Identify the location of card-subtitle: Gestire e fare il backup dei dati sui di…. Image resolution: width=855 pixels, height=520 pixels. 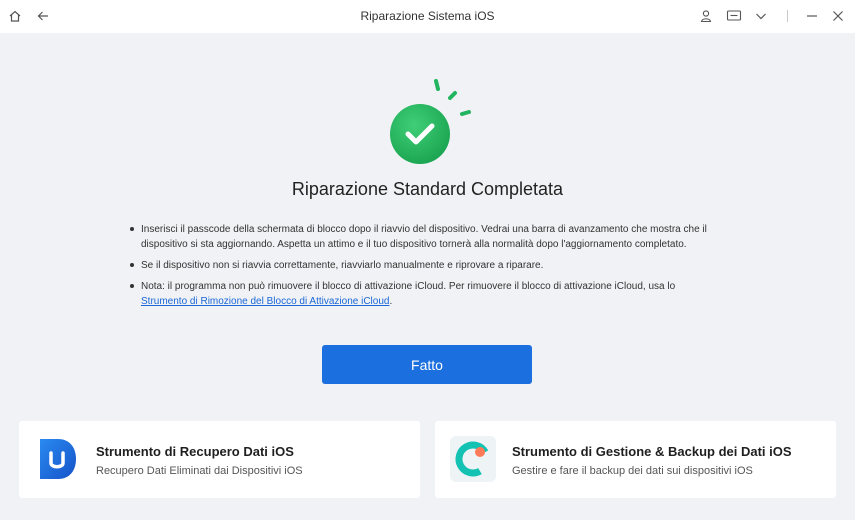
(632, 471).